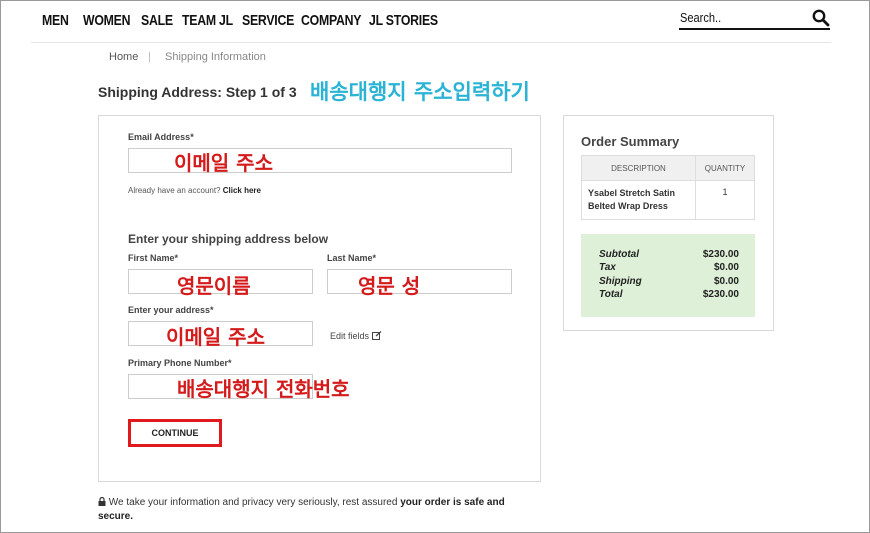 The height and width of the screenshot is (533, 870). I want to click on edit-fields-label: Edit fields, so click(350, 336).